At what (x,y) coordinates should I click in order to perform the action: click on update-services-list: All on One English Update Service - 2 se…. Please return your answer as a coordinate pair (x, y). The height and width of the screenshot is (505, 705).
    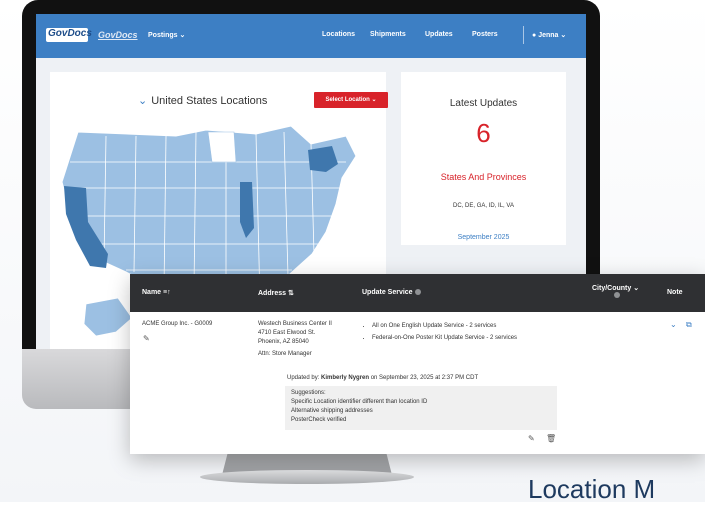
    Looking at the image, I should click on (439, 332).